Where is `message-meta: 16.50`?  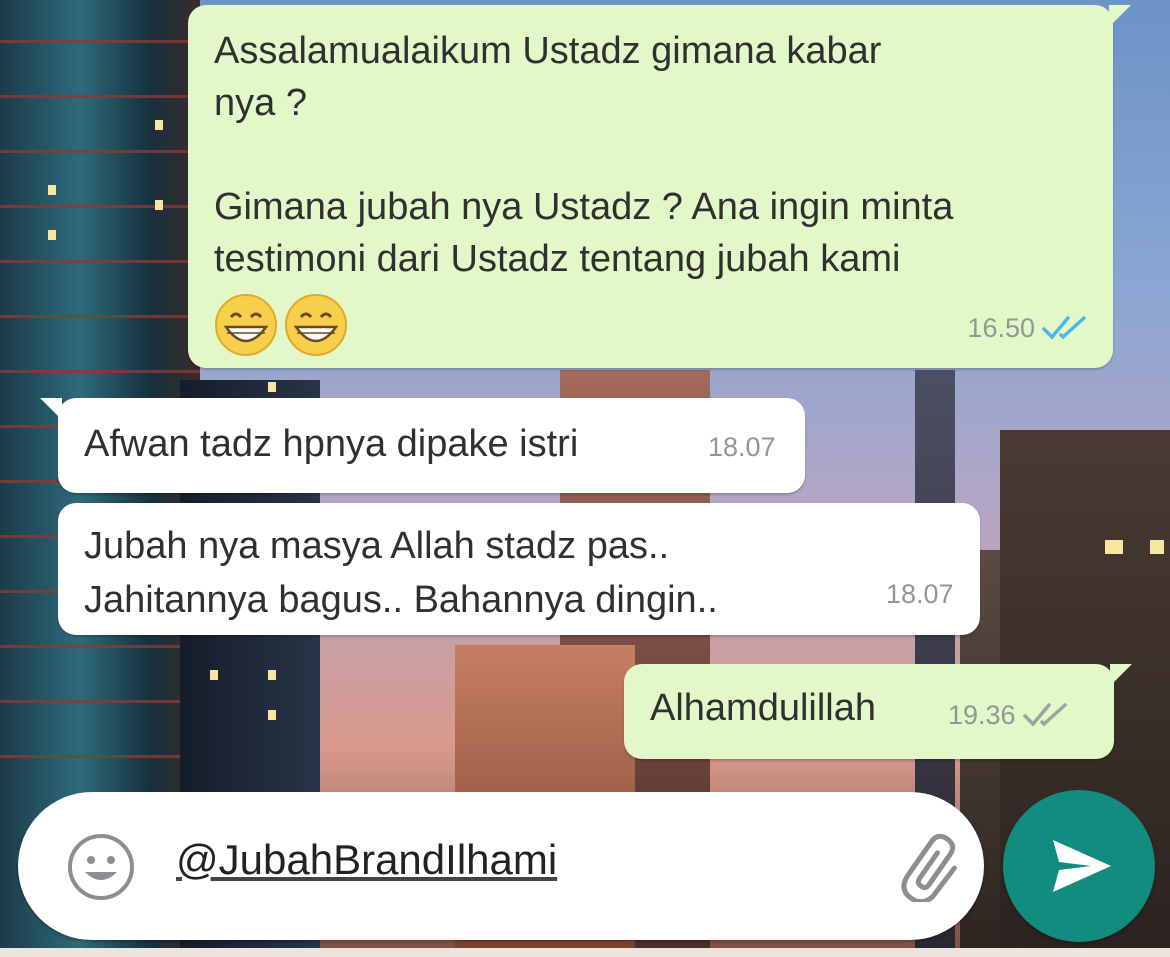 message-meta: 16.50 is located at coordinates (1028, 328).